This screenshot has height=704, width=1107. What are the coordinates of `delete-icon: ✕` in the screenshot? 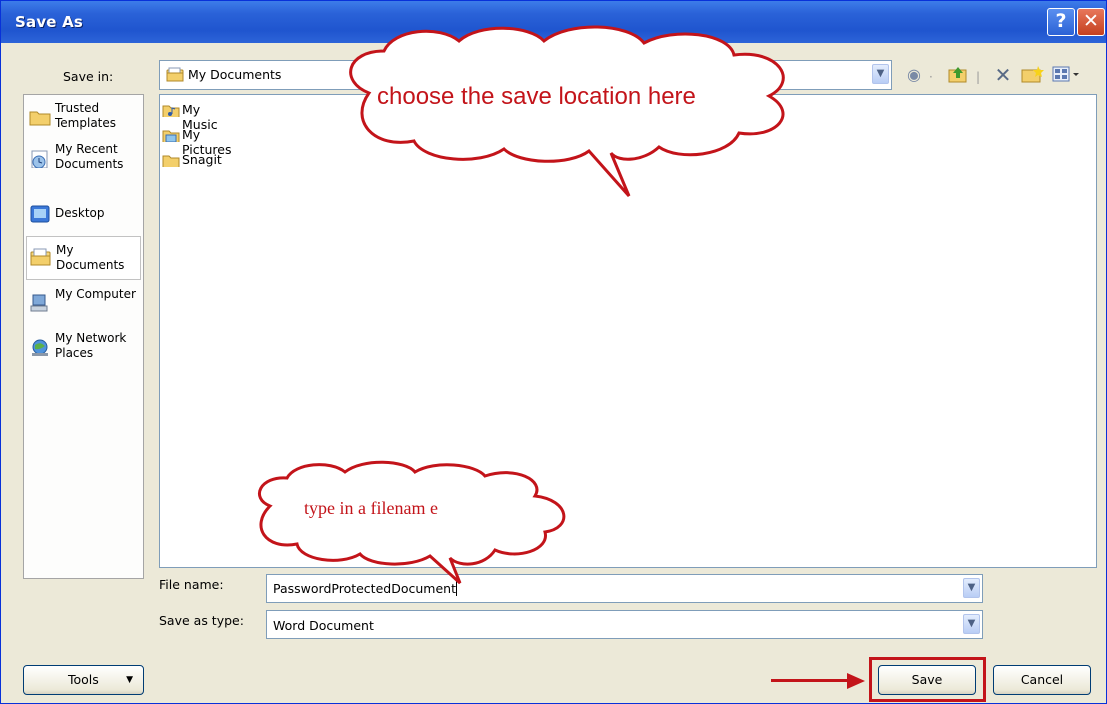 It's located at (1003, 75).